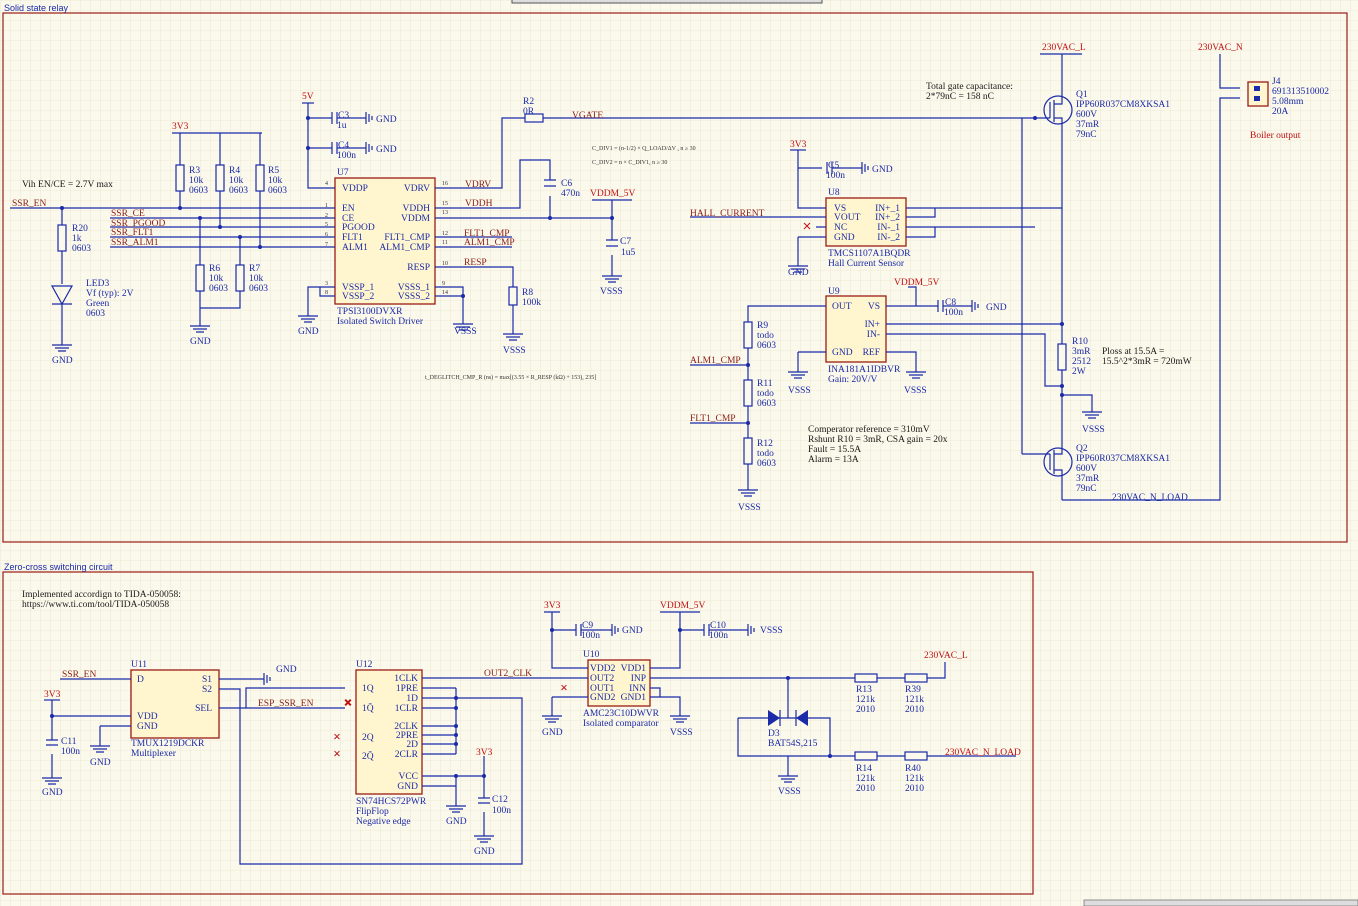  What do you see at coordinates (1220, 902) in the screenshot?
I see `horizontal-scrollbar` at bounding box center [1220, 902].